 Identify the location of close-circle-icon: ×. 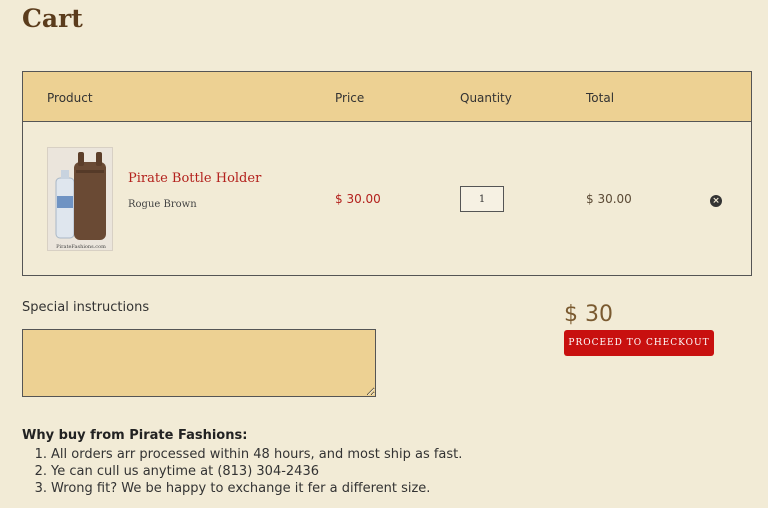
(716, 201).